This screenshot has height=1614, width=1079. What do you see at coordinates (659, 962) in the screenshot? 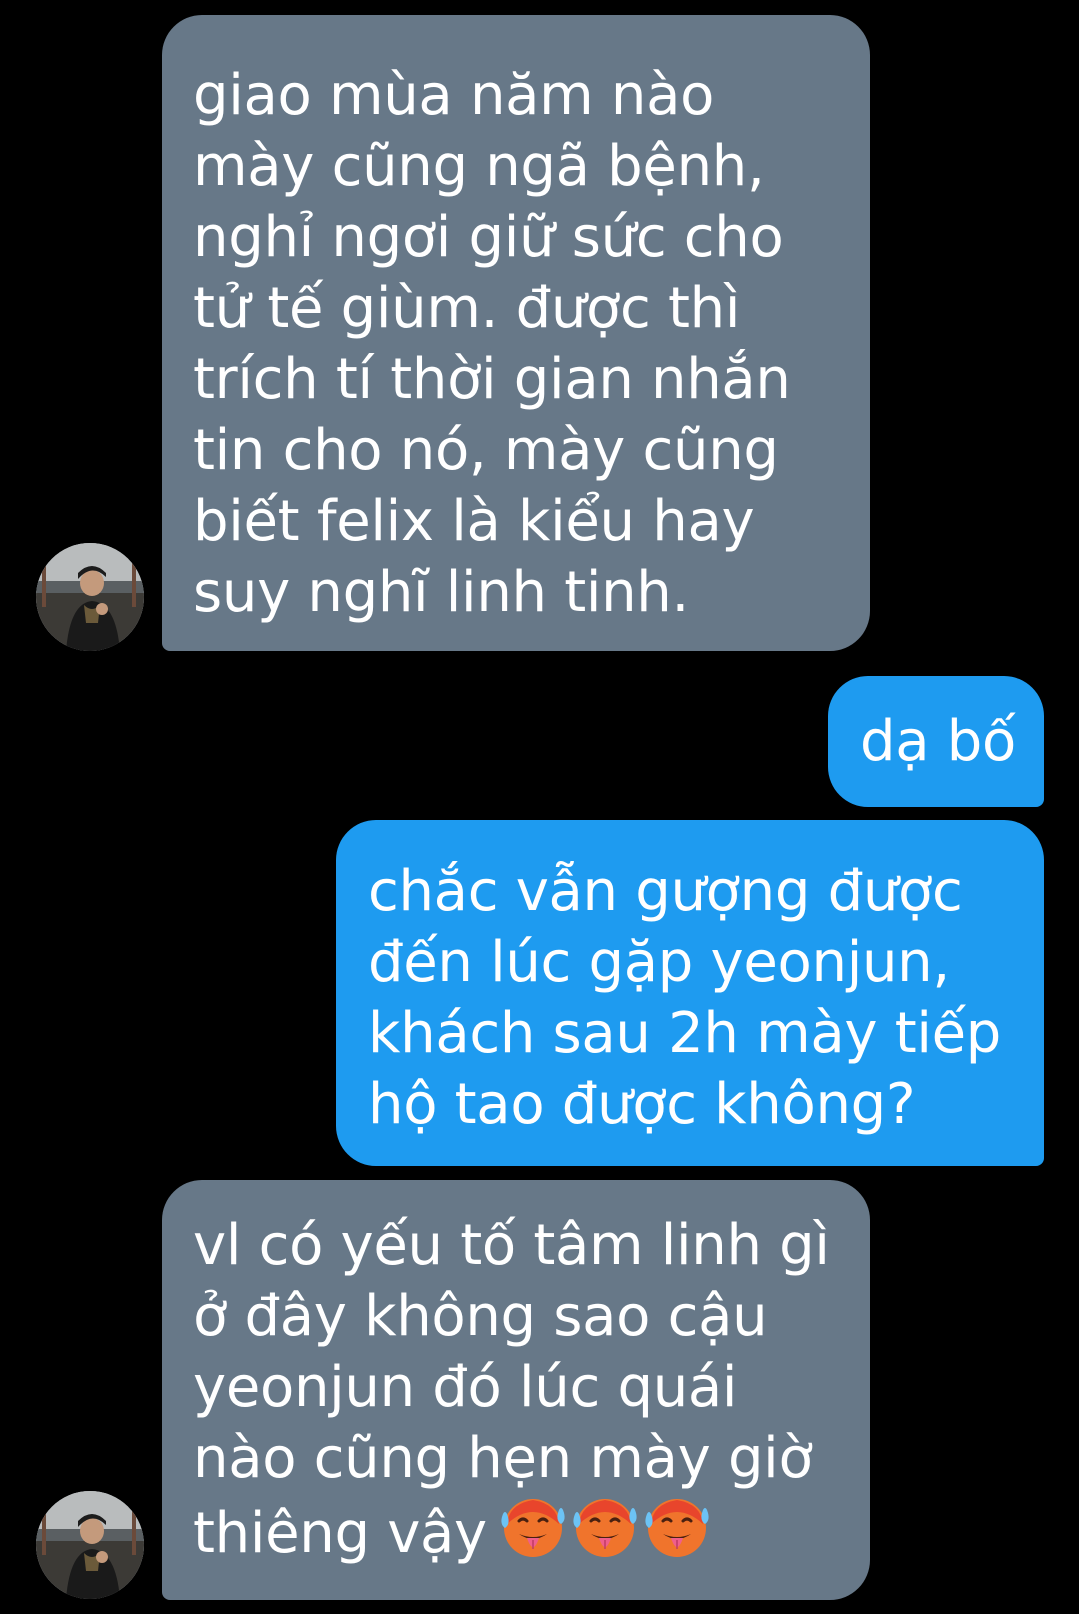
I see `message-text-line: đến lúc gặp yeonjun,` at bounding box center [659, 962].